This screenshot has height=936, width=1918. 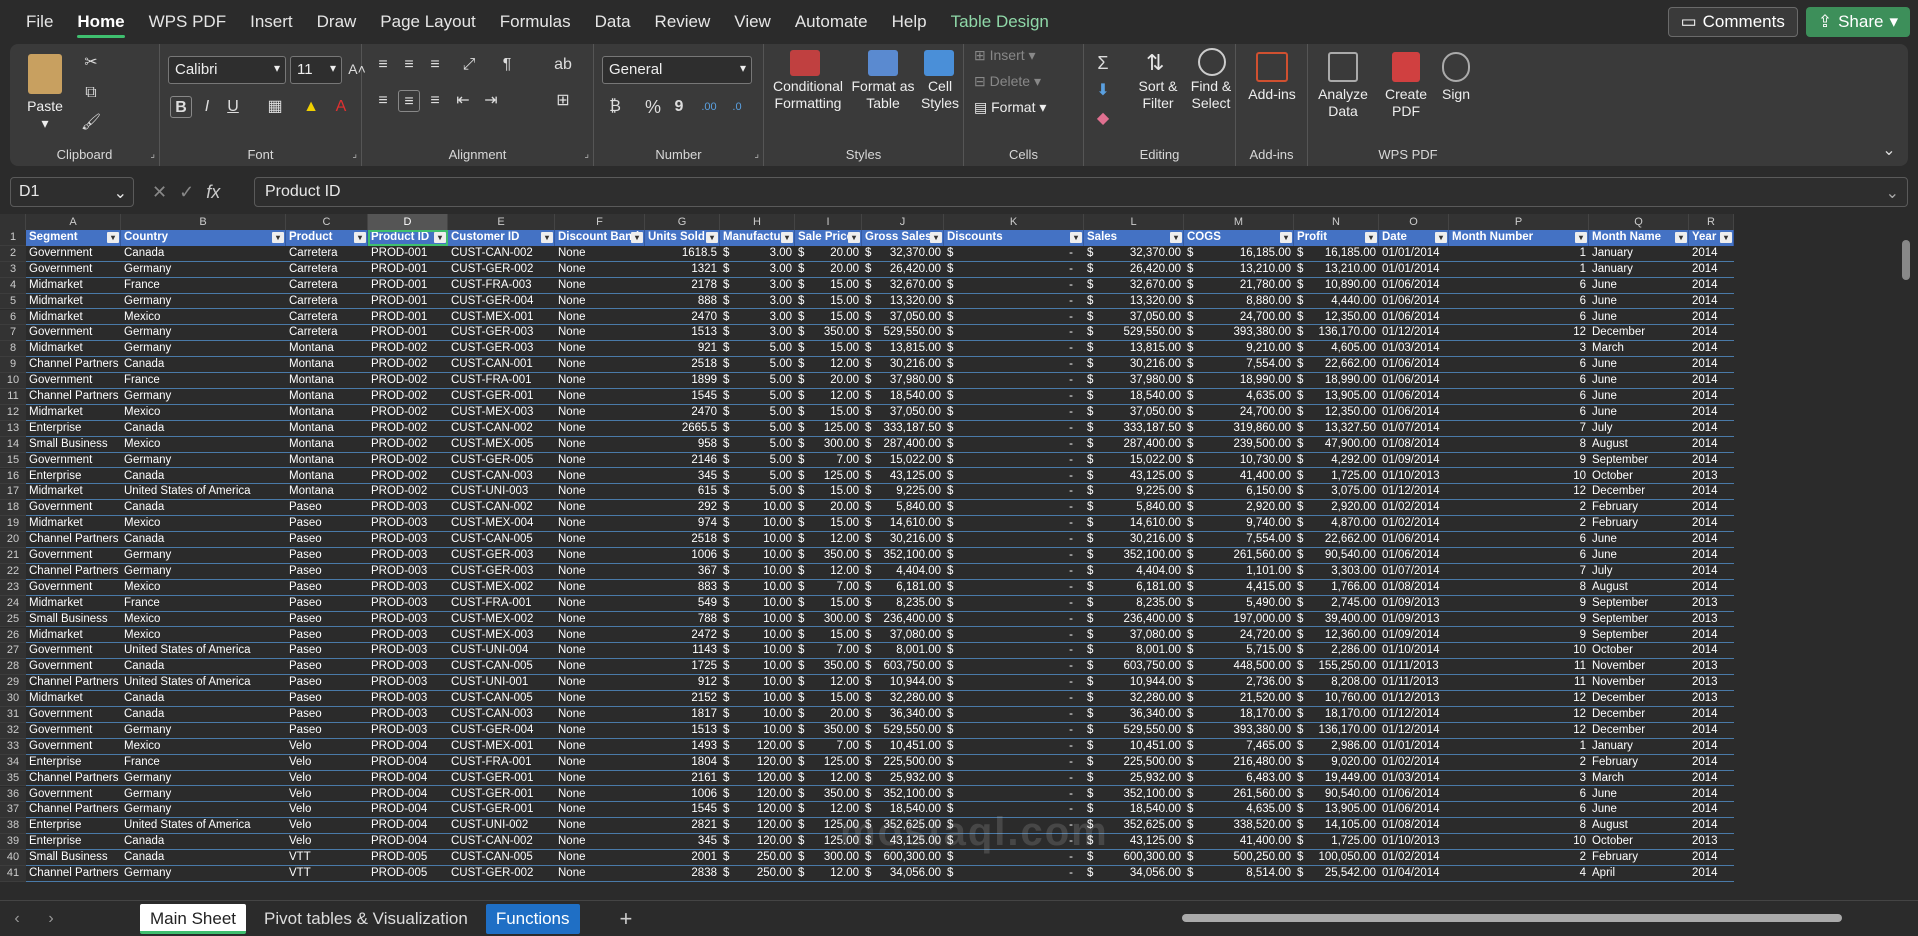 I want to click on table-cell: $13,905.00, so click(x=1336, y=810).